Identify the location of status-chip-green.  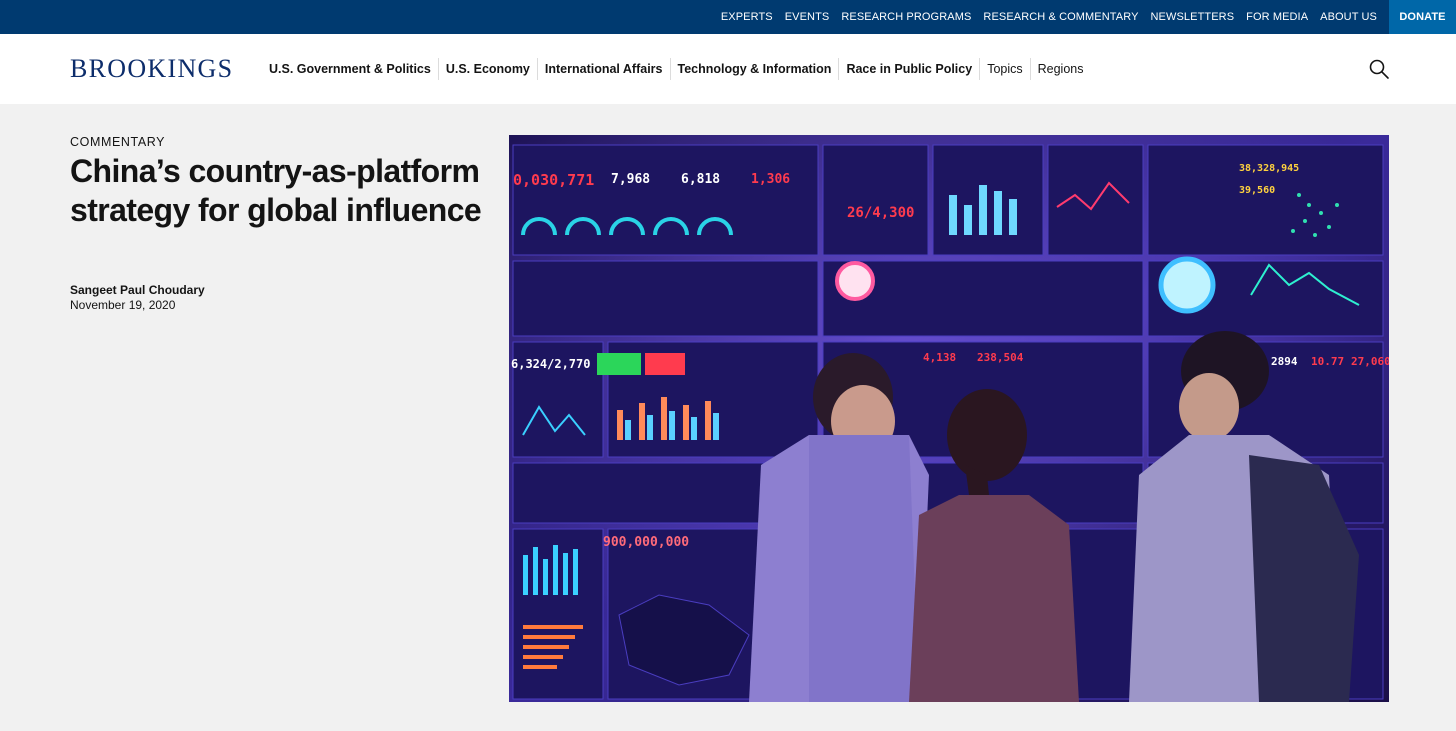
(619, 364).